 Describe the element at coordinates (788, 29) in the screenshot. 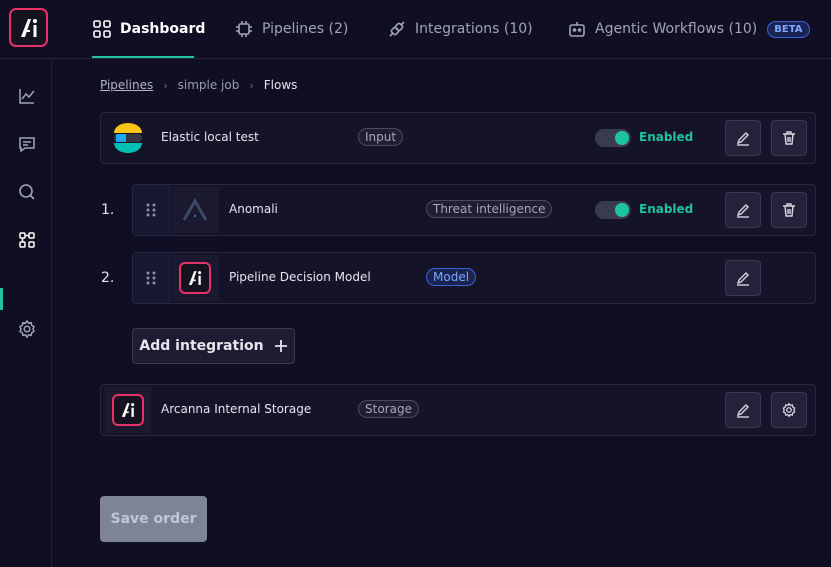

I see `beta-badge: BETA` at that location.